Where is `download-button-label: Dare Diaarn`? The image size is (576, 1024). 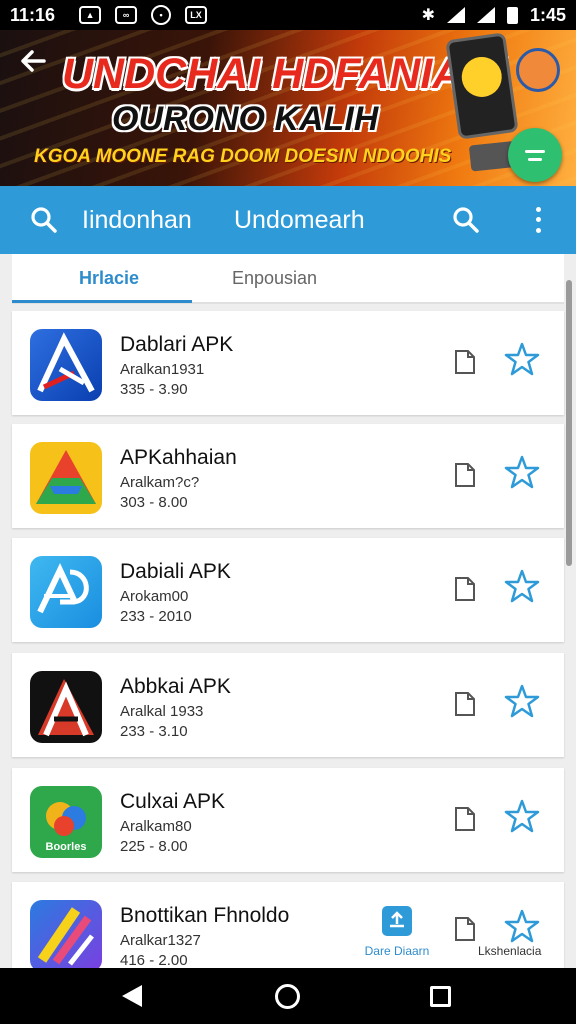
download-button-label: Dare Diaarn is located at coordinates (397, 951).